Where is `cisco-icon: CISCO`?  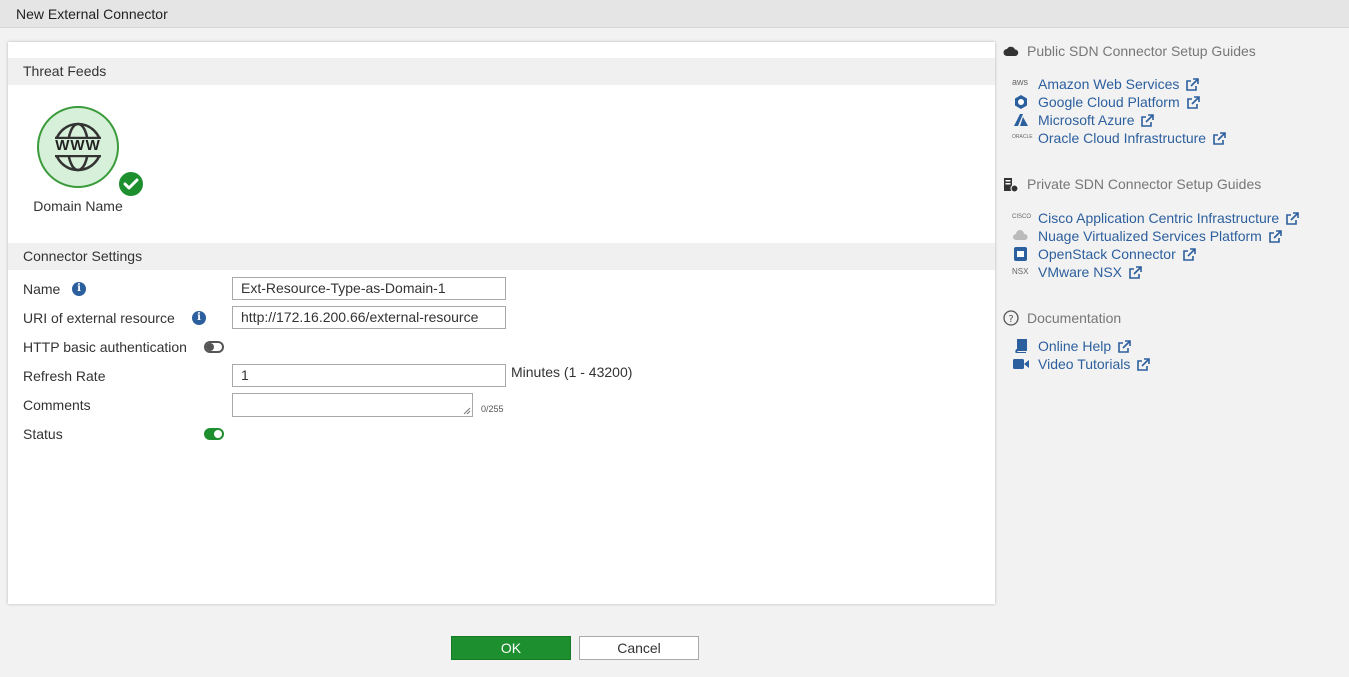
cisco-icon: CISCO is located at coordinates (1022, 217).